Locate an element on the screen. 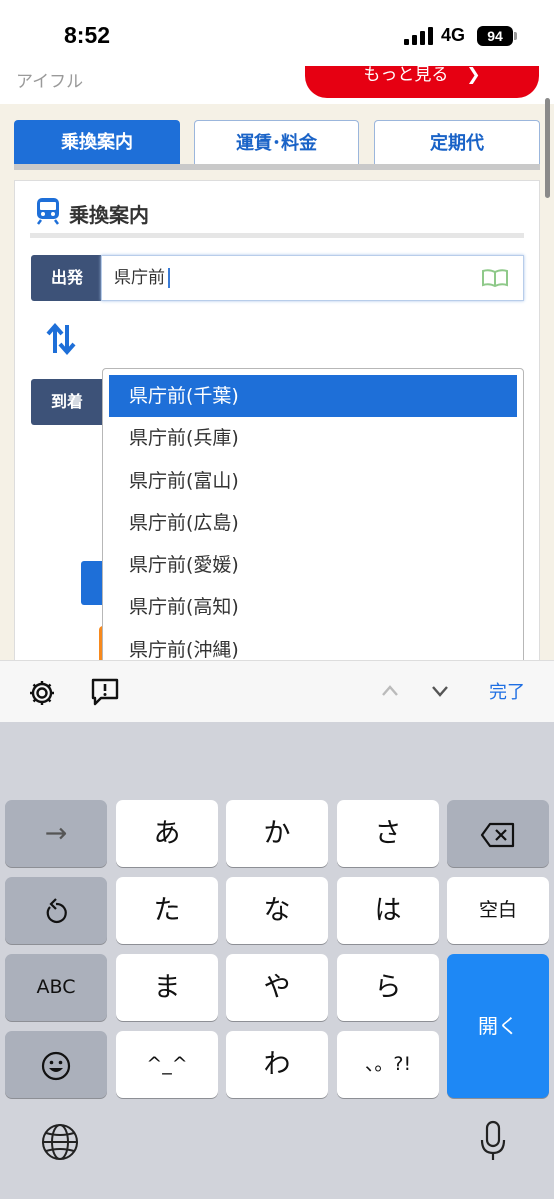 This screenshot has width=554, height=1199. more-button: もっと見る ❯ is located at coordinates (422, 82).